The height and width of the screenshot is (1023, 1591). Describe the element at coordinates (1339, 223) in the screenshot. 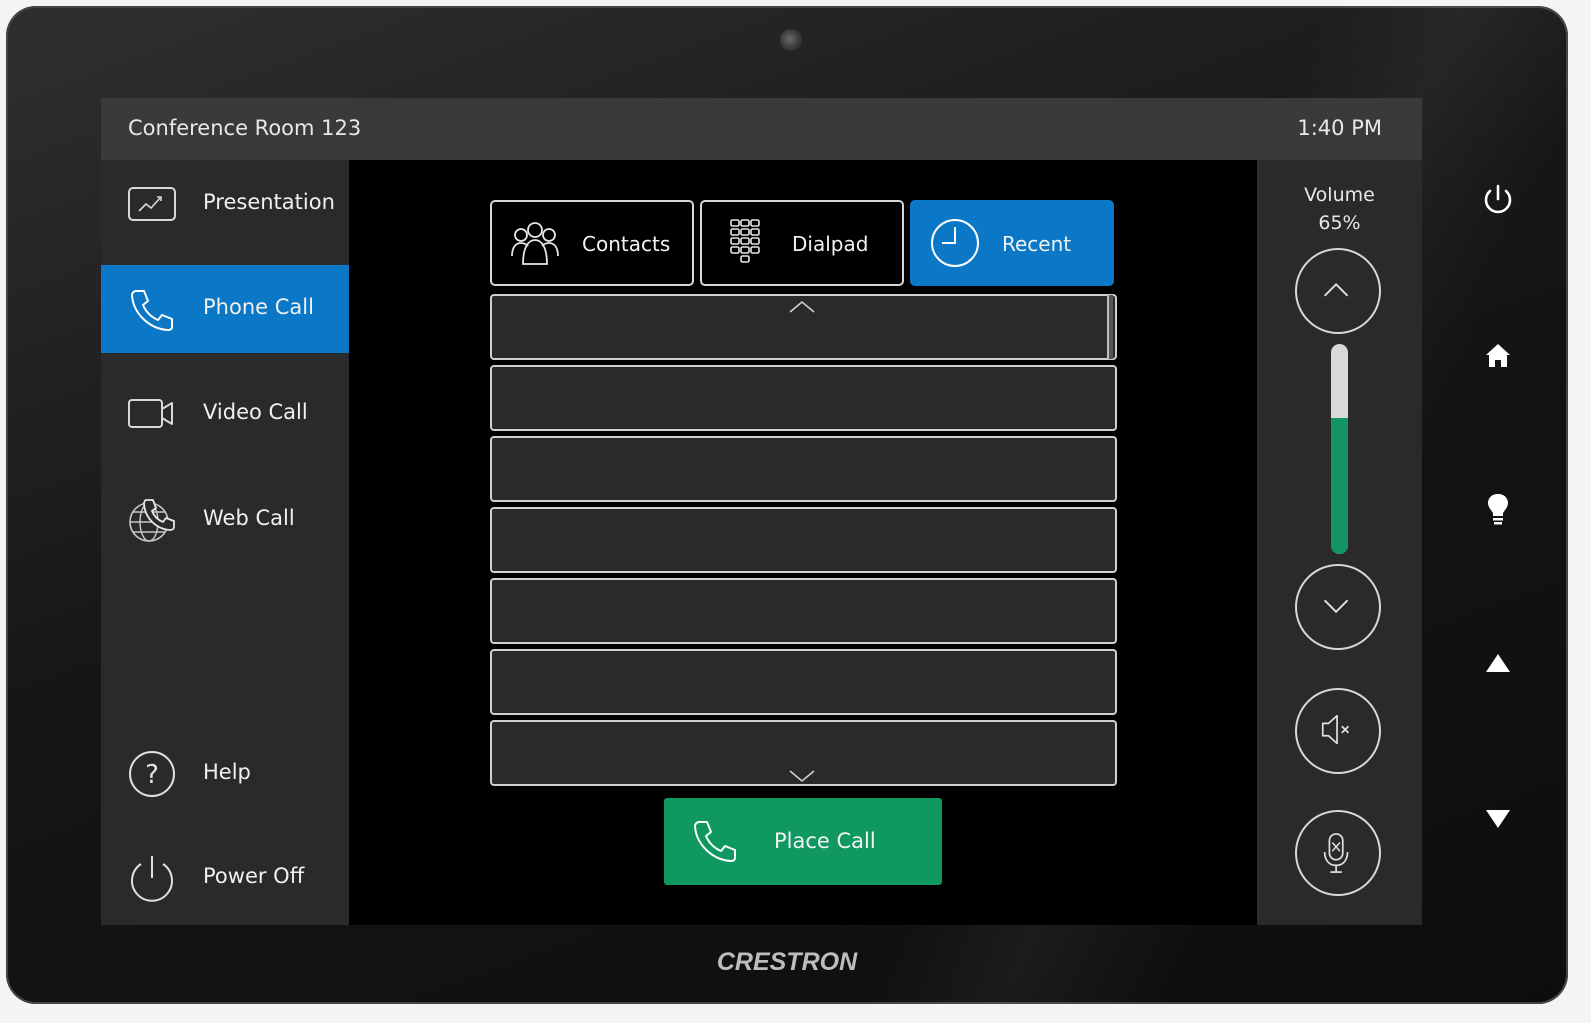

I see `volume-percent: 65%` at that location.